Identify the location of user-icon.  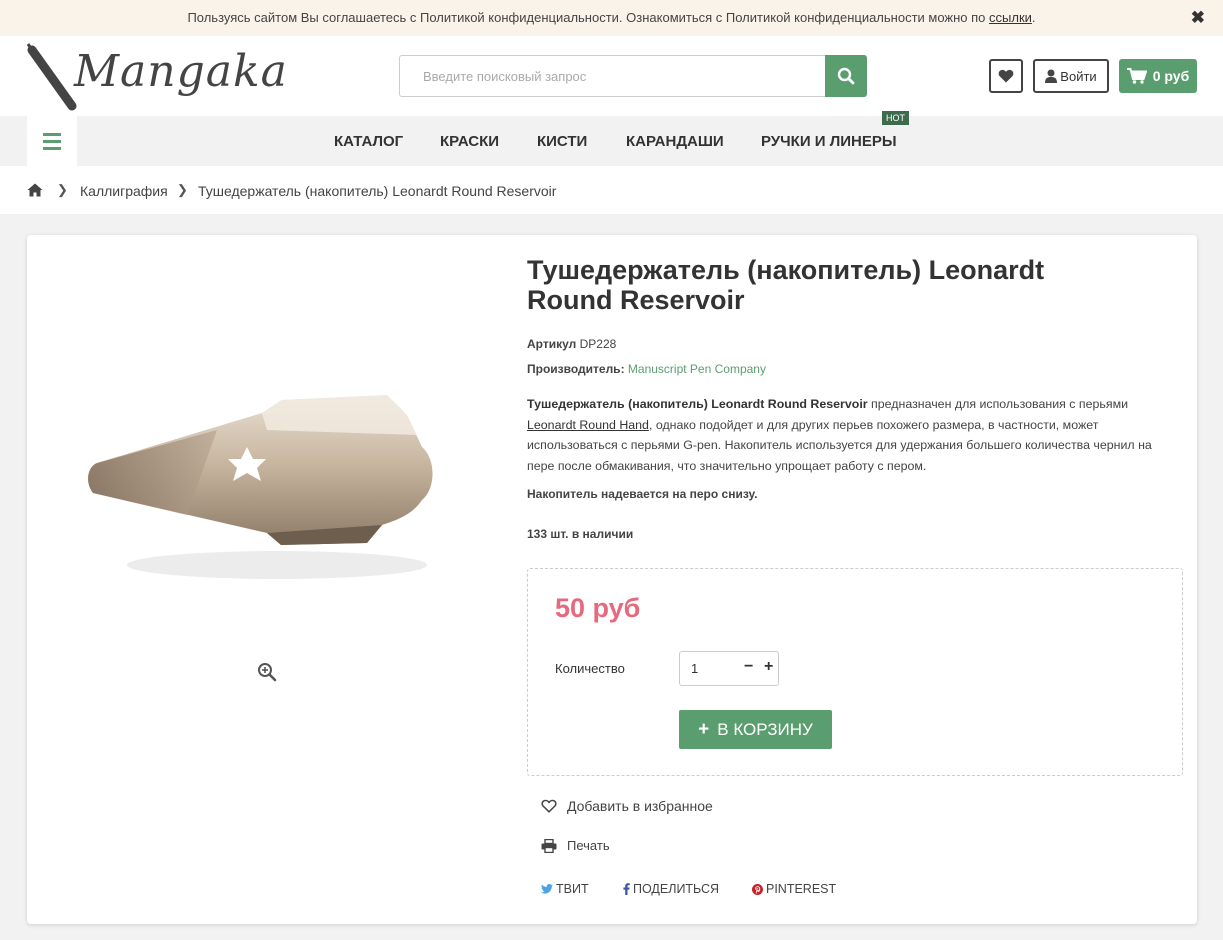
(1051, 76).